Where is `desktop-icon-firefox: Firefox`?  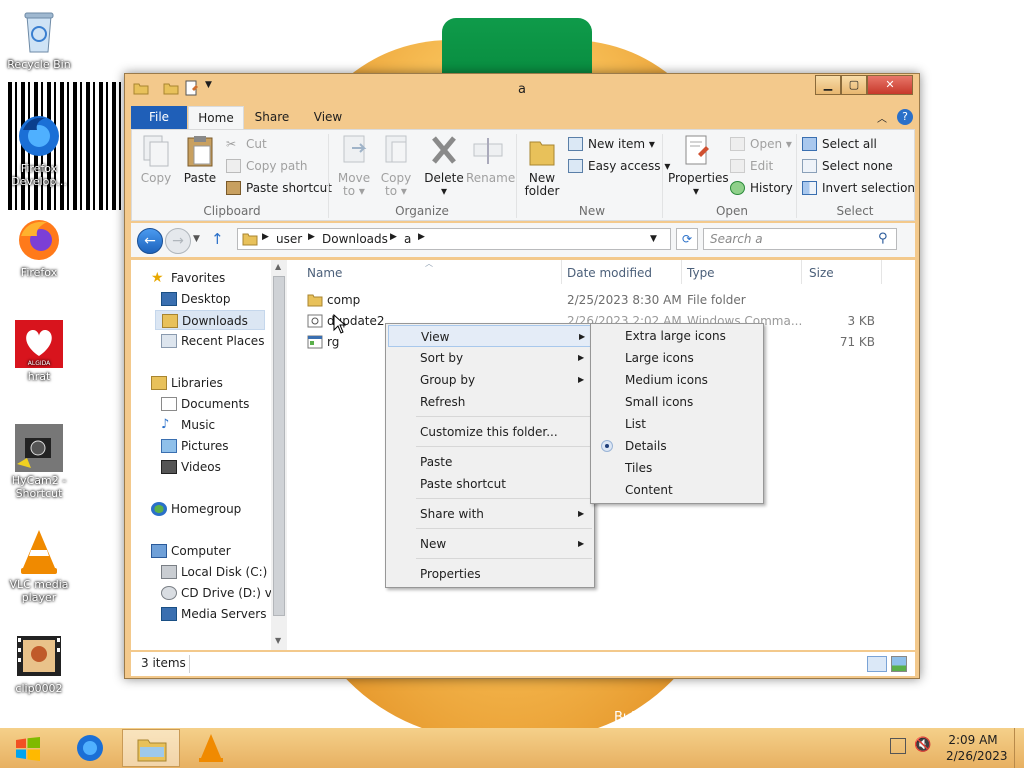 desktop-icon-firefox: Firefox is located at coordinates (39, 247).